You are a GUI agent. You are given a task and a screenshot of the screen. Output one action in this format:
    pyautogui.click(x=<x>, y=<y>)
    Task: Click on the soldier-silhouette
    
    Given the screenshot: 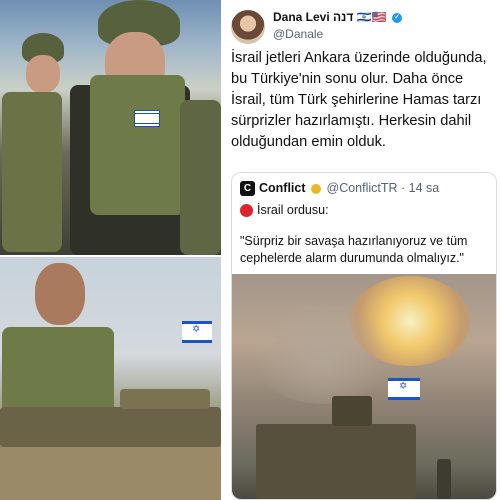 What is the action you would take?
    pyautogui.click(x=444, y=479)
    